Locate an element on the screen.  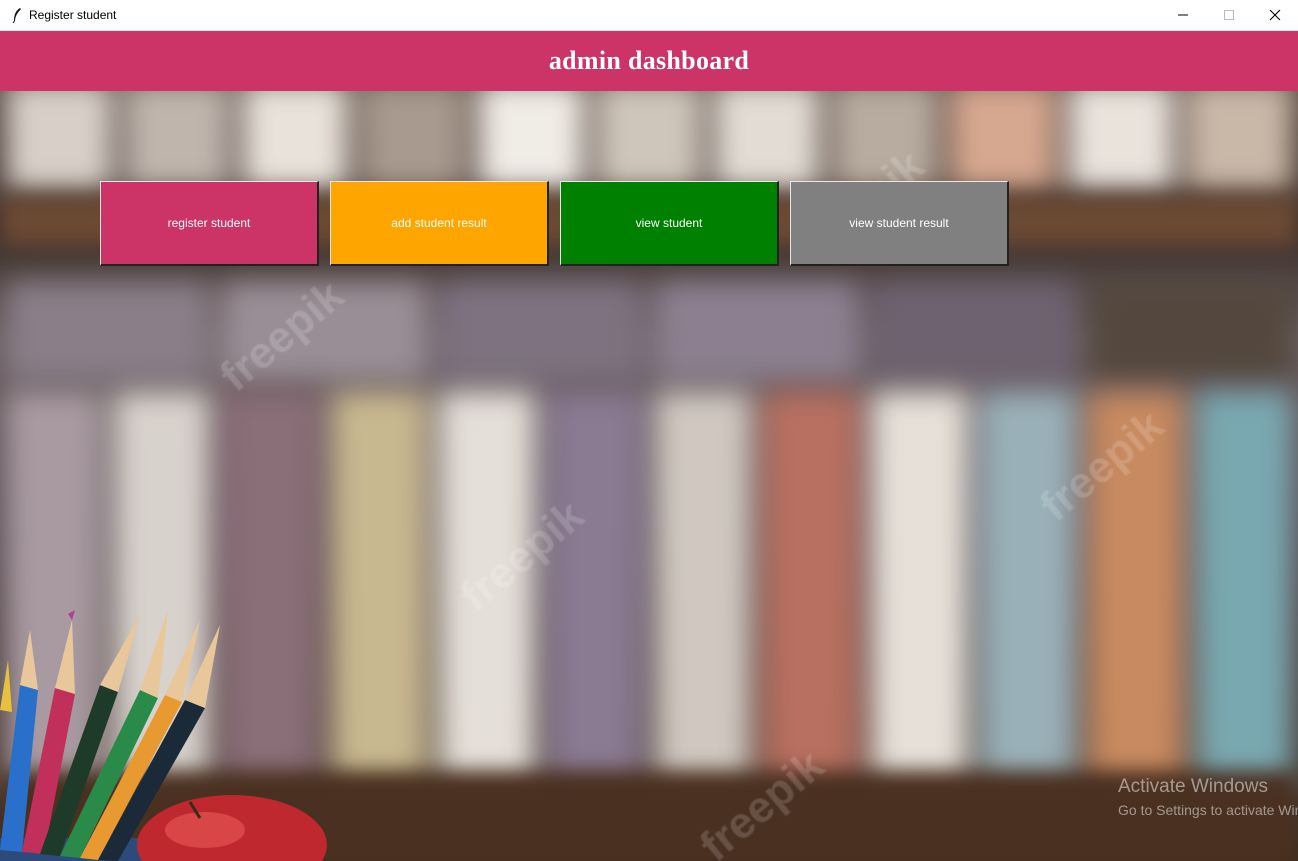
minimize-icon is located at coordinates (1183, 15).